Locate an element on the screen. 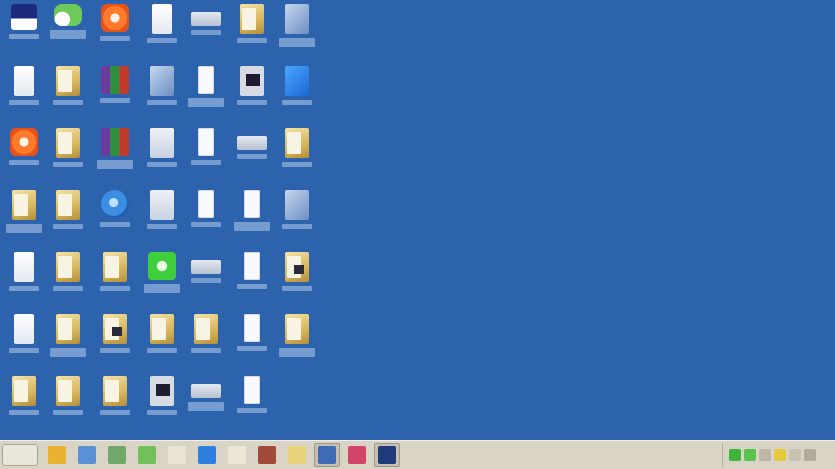 Image resolution: width=835 pixels, height=469 pixels. document-icon is located at coordinates (177, 455).